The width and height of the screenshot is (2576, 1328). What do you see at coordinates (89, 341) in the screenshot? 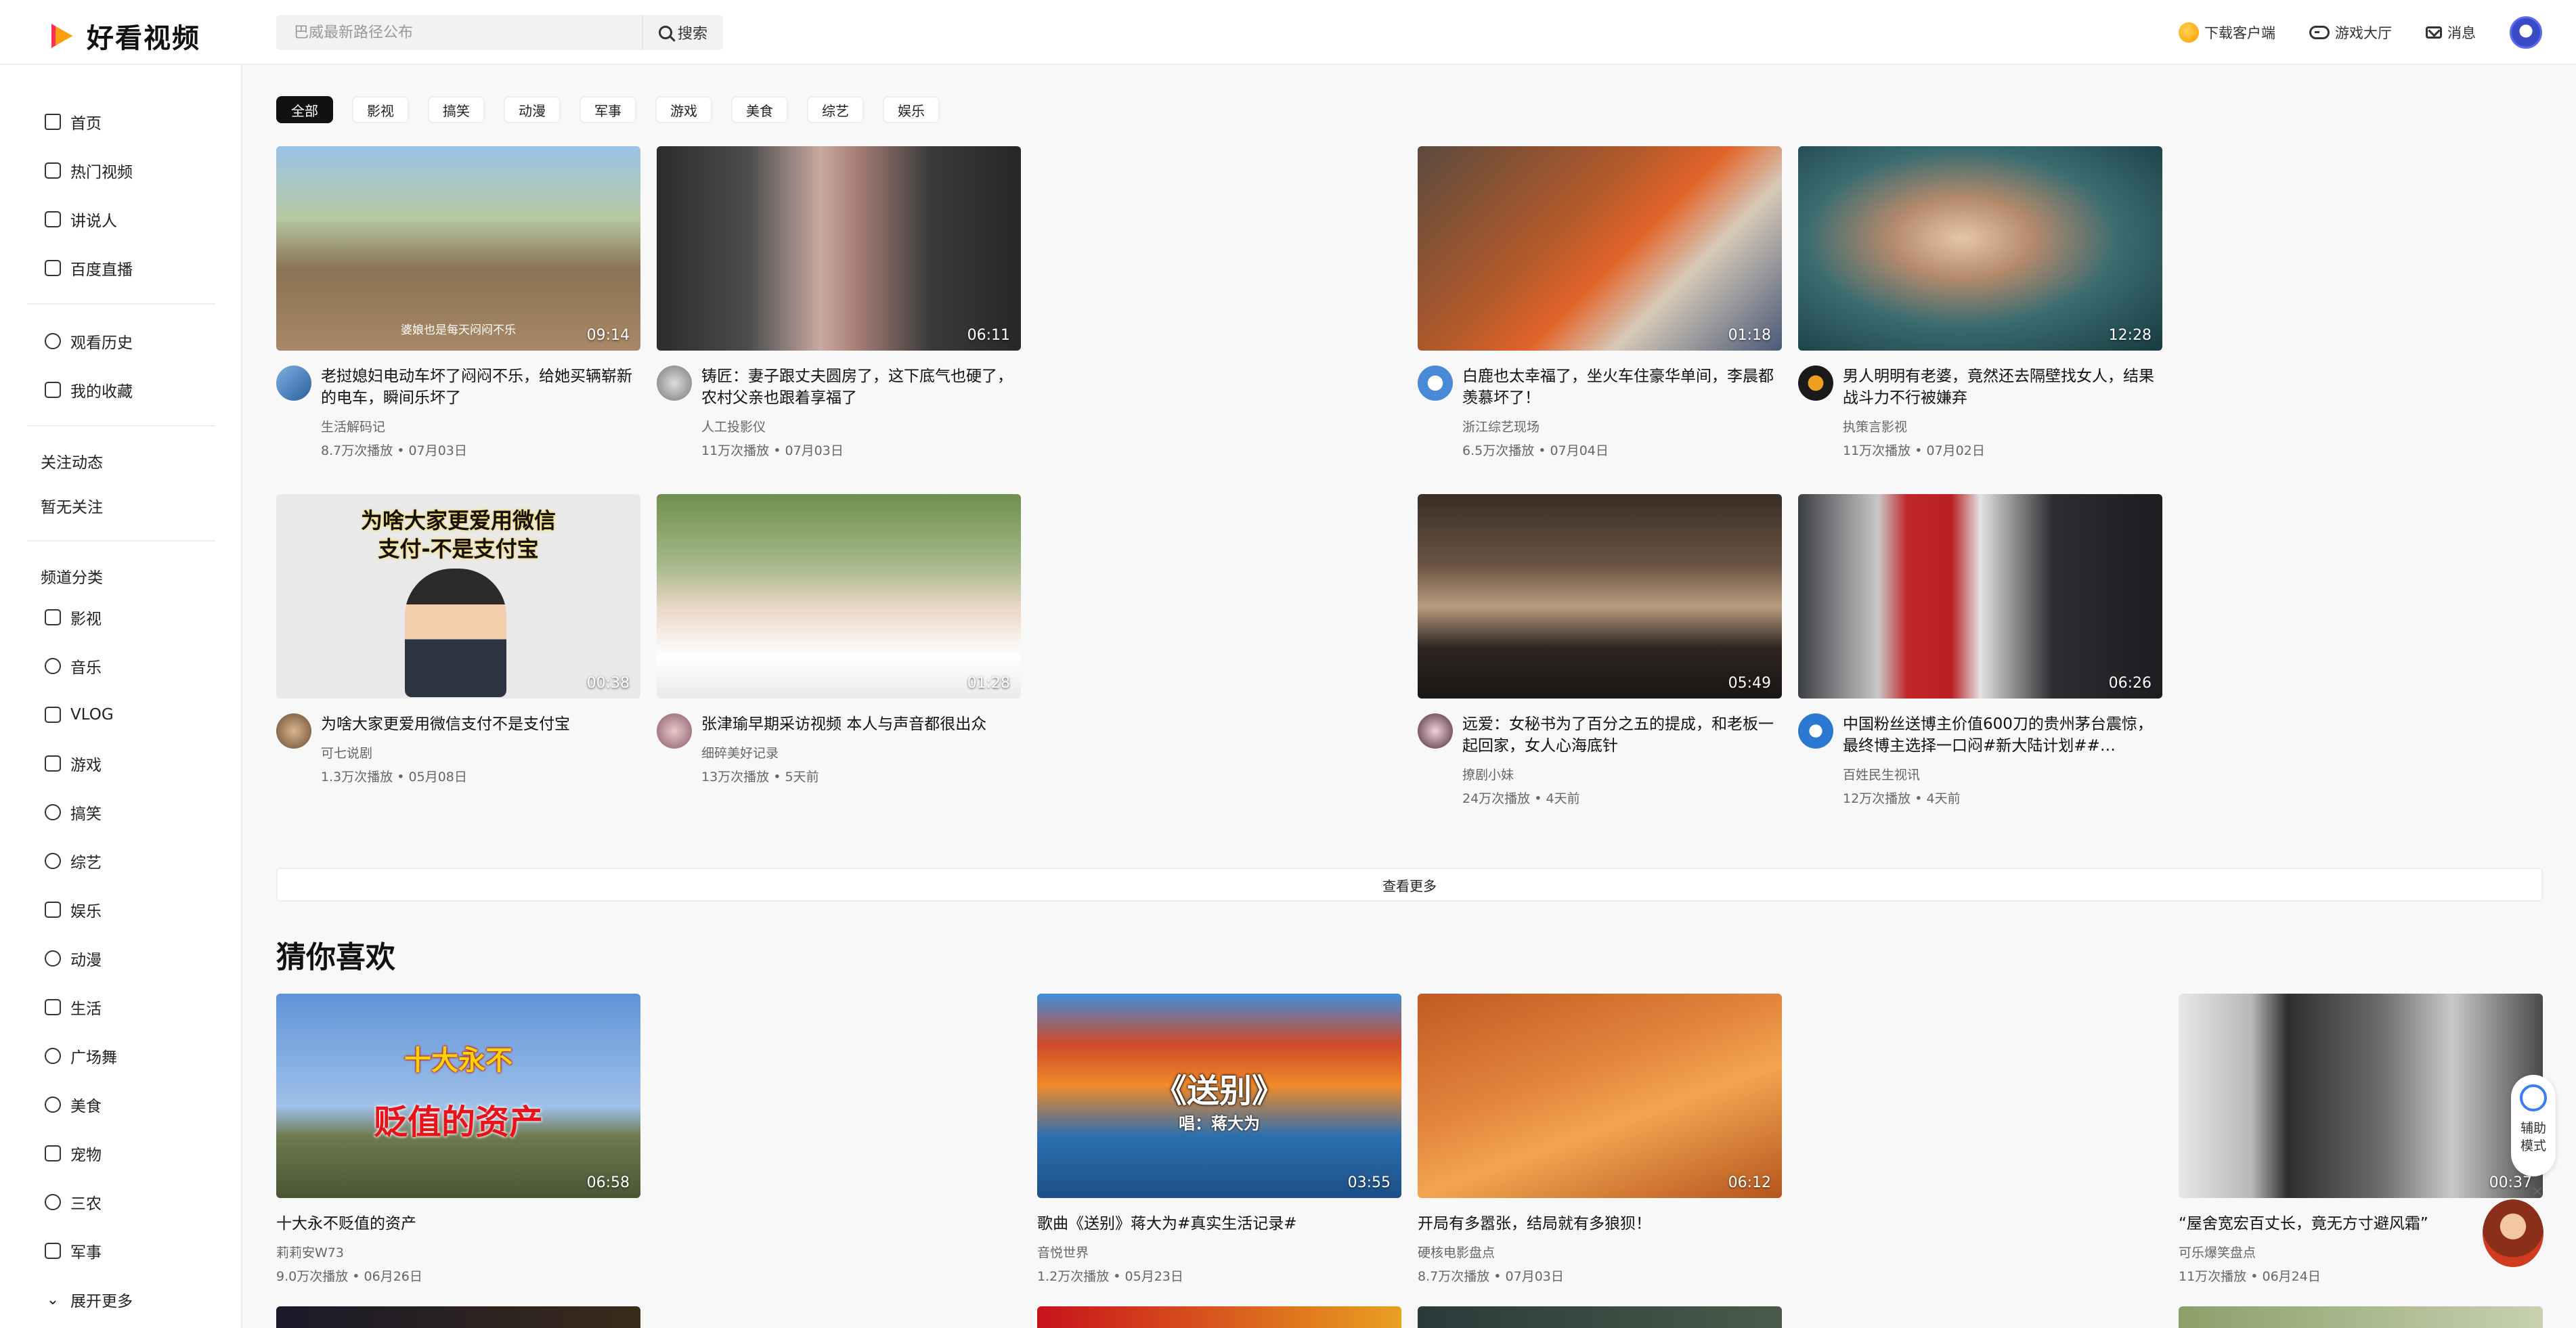
I see `sidebar-item-history: 观看历史` at bounding box center [89, 341].